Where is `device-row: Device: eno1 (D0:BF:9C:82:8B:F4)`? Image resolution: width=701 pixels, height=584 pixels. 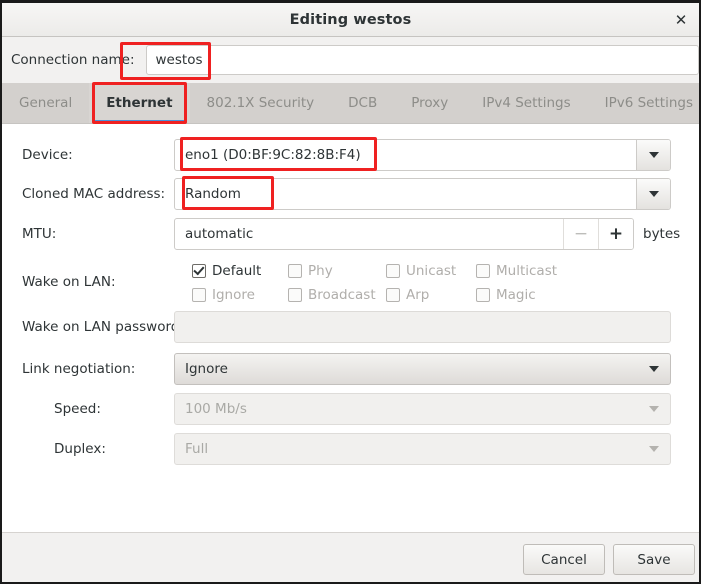 device-row: Device: eno1 (D0:BF:9C:82:8B:F4) is located at coordinates (350, 155).